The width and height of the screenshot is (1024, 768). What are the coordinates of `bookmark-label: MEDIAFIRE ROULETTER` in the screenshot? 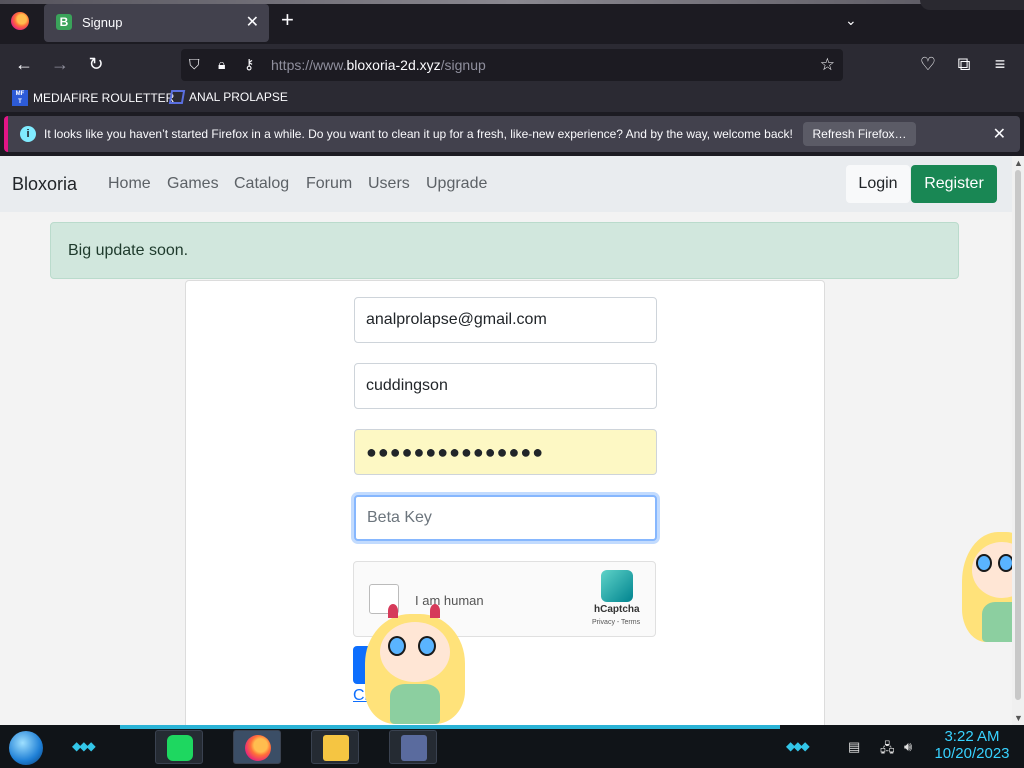 It's located at (104, 98).